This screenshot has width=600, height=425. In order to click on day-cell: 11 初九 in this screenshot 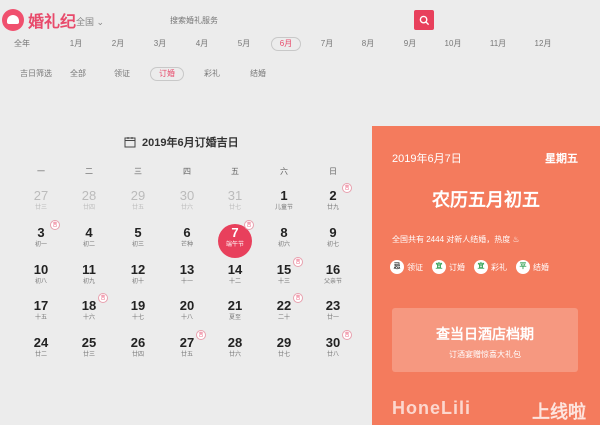, I will do `click(89, 279)`.